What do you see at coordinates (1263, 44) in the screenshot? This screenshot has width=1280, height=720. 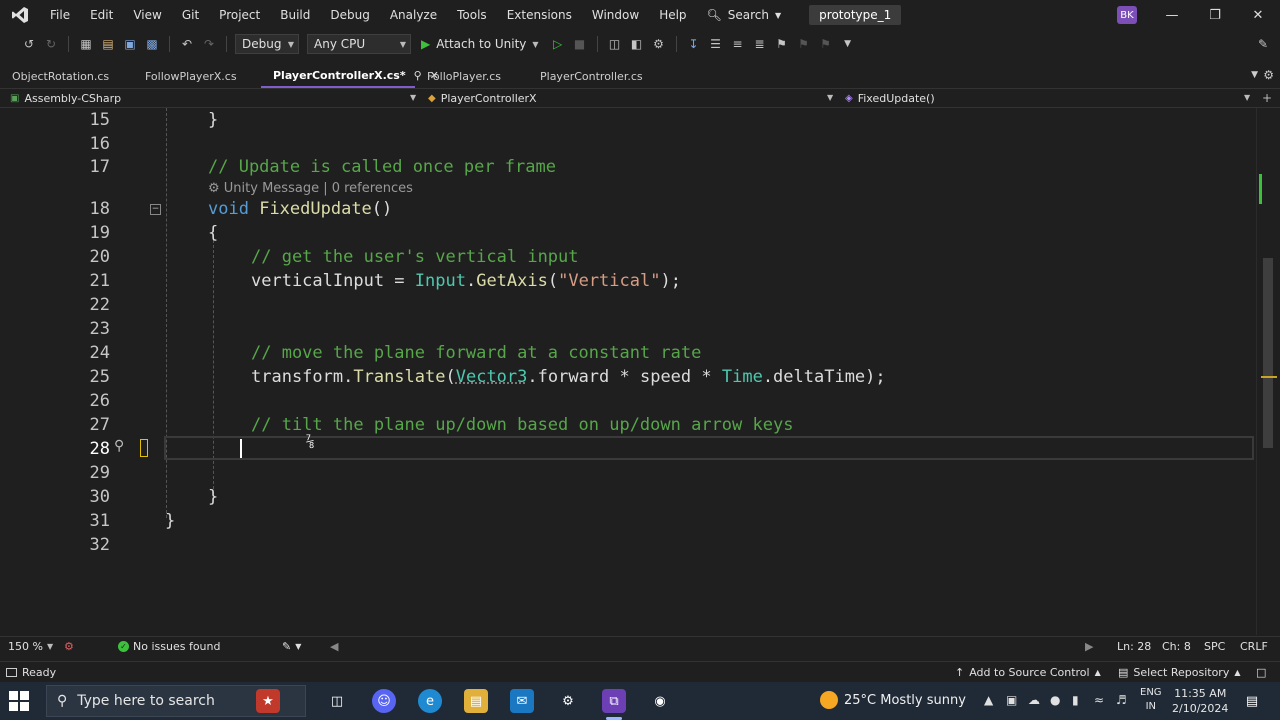 I see `live-share-icon: ✎` at bounding box center [1263, 44].